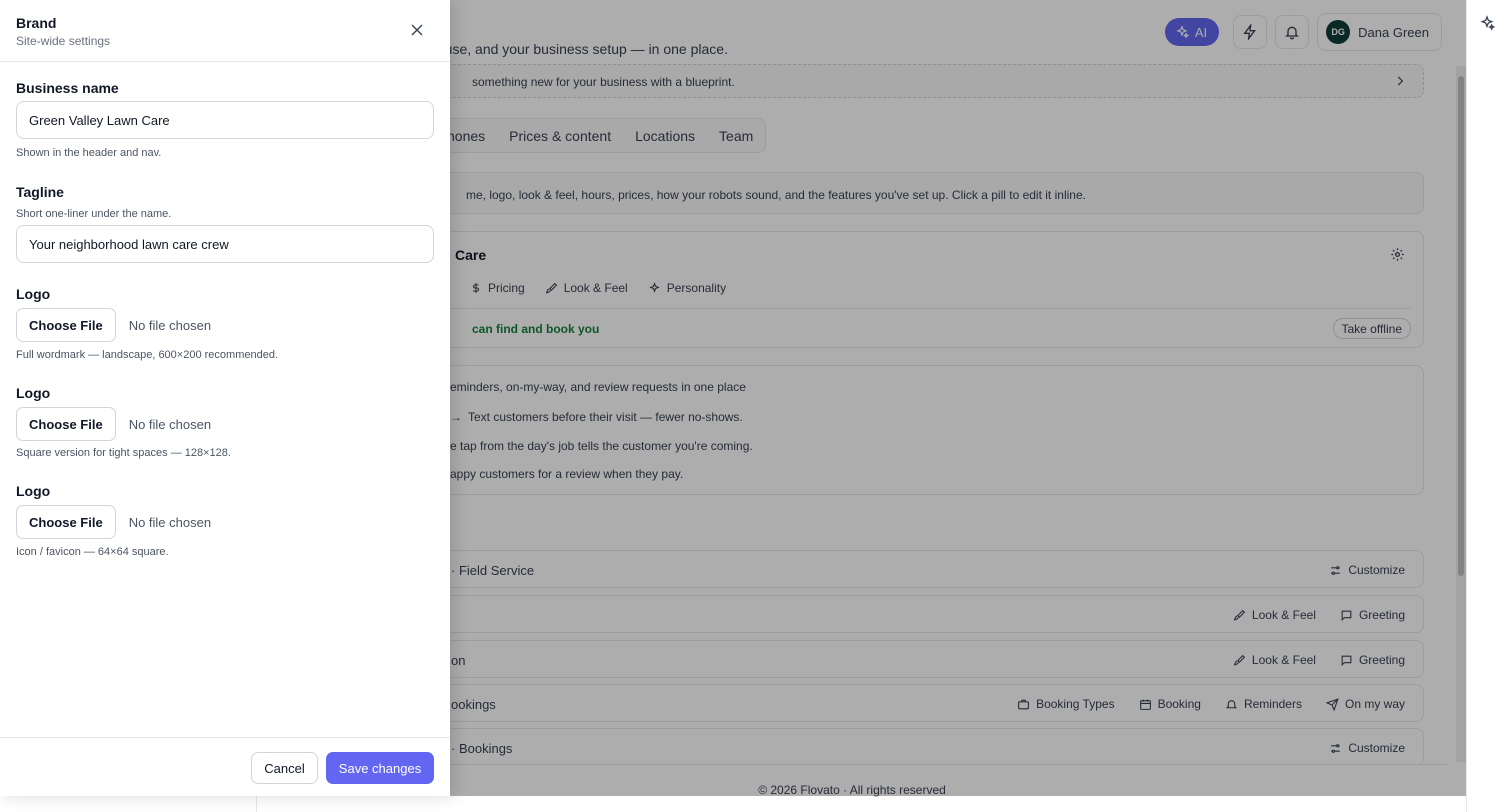 The height and width of the screenshot is (812, 1506). I want to click on tagline-input, so click(225, 244).